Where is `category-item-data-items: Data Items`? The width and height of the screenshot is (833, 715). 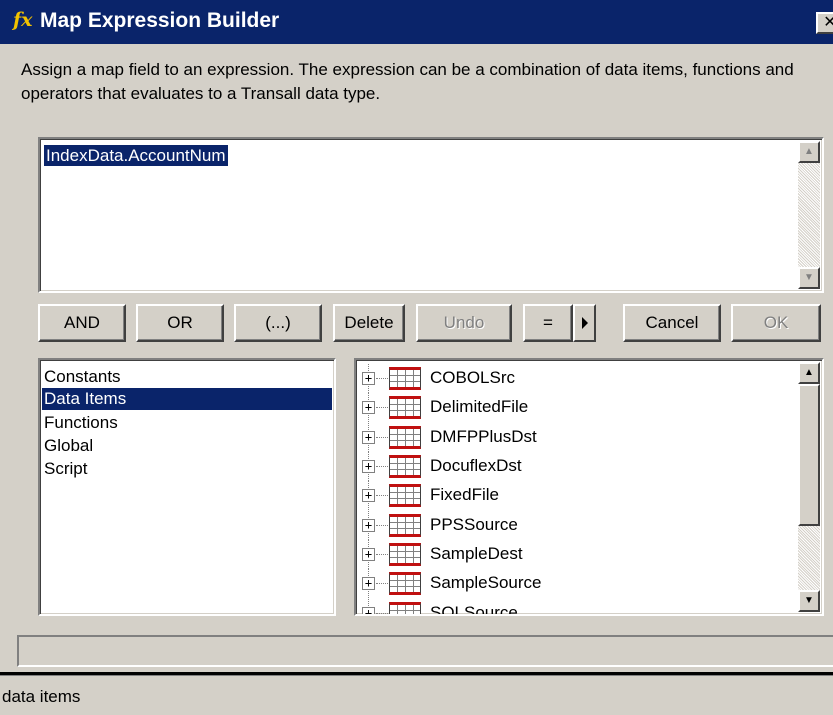 category-item-data-items: Data Items is located at coordinates (187, 399).